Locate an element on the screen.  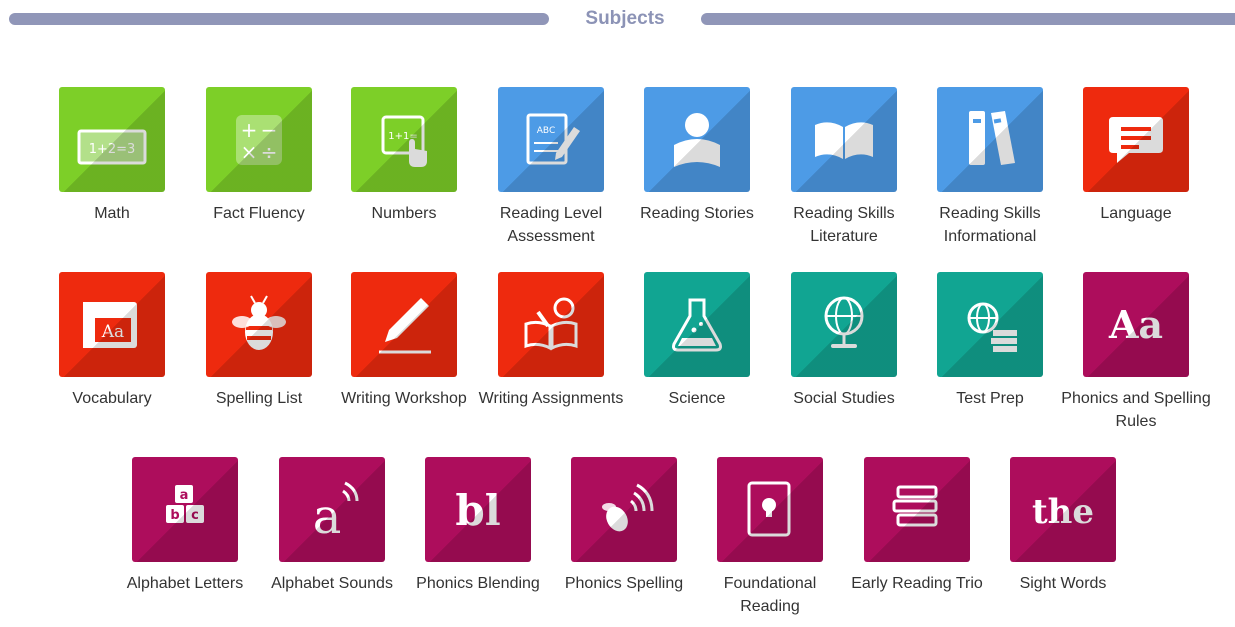
subject-label: Spelling List is located at coordinates (259, 398).